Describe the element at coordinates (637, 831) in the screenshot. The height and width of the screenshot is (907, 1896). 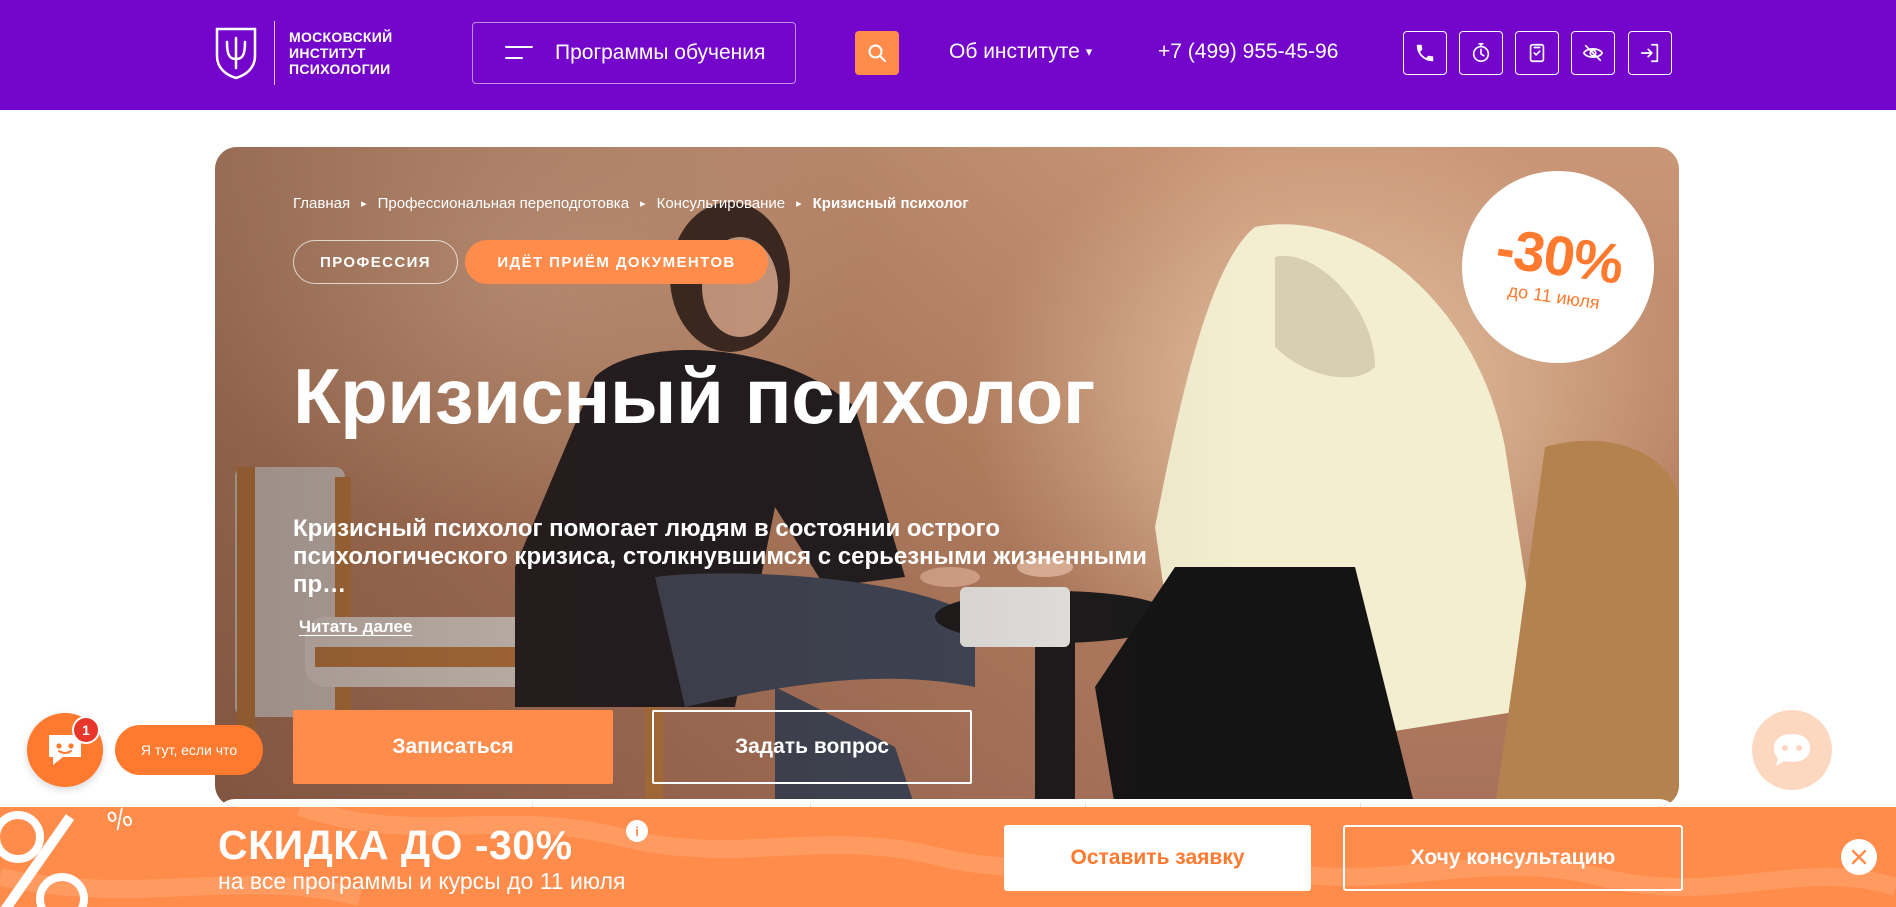
I see `info-icon: i` at that location.